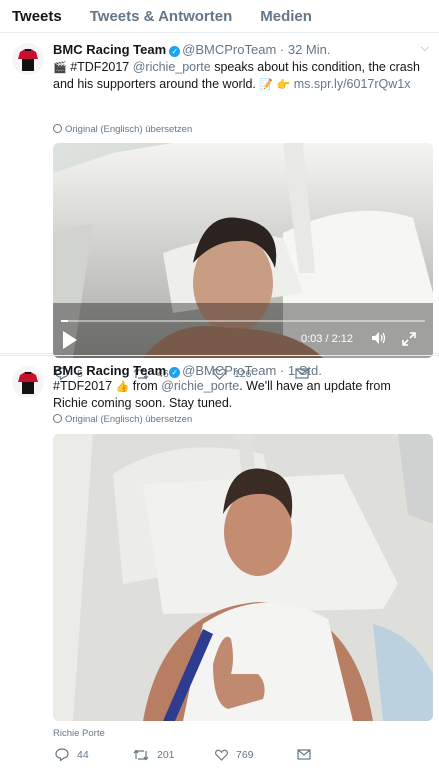  I want to click on tweet-timestamp: · 32 Min., so click(305, 49).